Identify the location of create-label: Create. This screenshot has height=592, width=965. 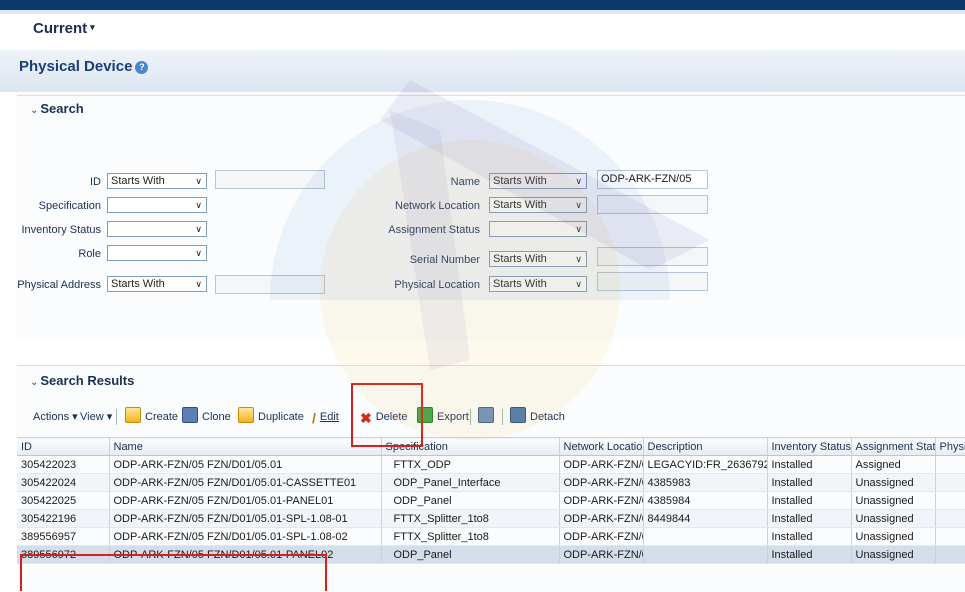
(162, 417).